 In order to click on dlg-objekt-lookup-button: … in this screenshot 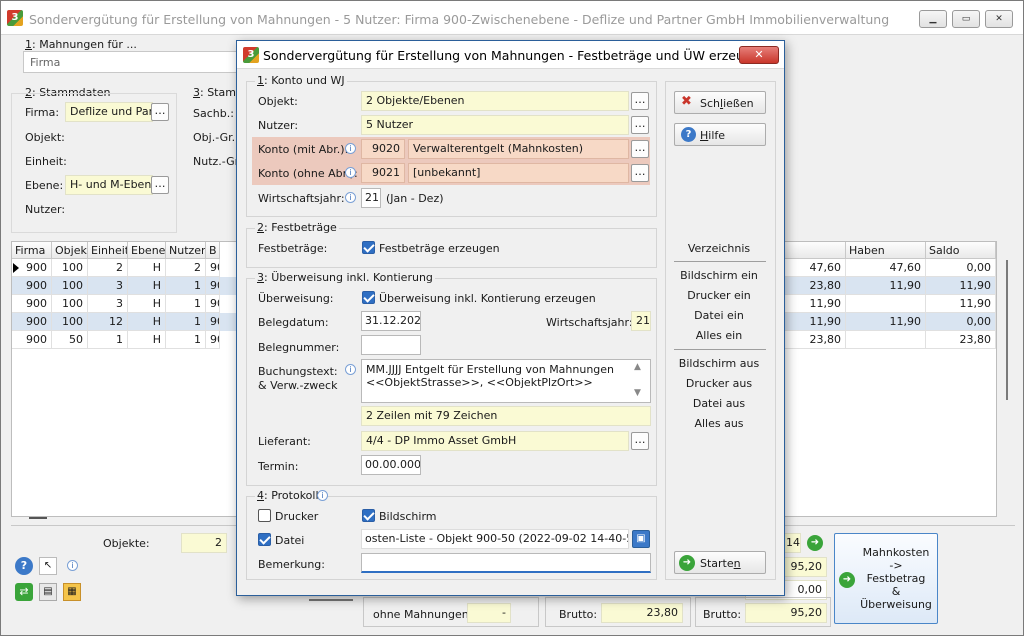, I will do `click(640, 101)`.